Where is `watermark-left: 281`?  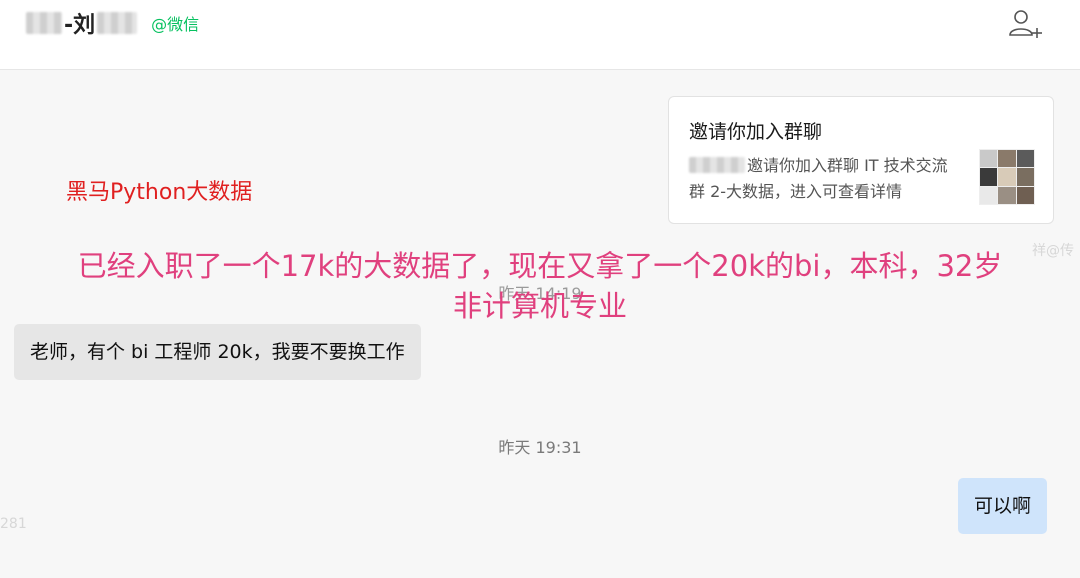
watermark-left: 281 is located at coordinates (13, 524).